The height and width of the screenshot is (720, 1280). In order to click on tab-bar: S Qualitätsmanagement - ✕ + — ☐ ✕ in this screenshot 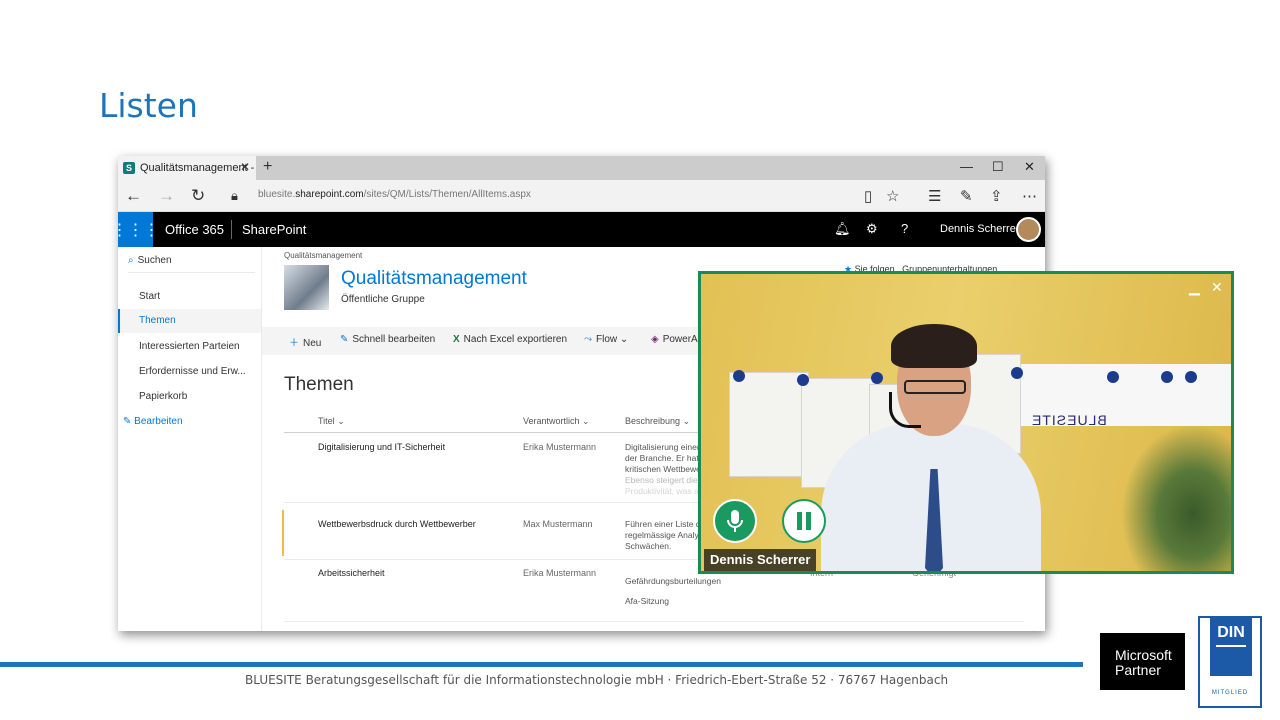, I will do `click(581, 168)`.